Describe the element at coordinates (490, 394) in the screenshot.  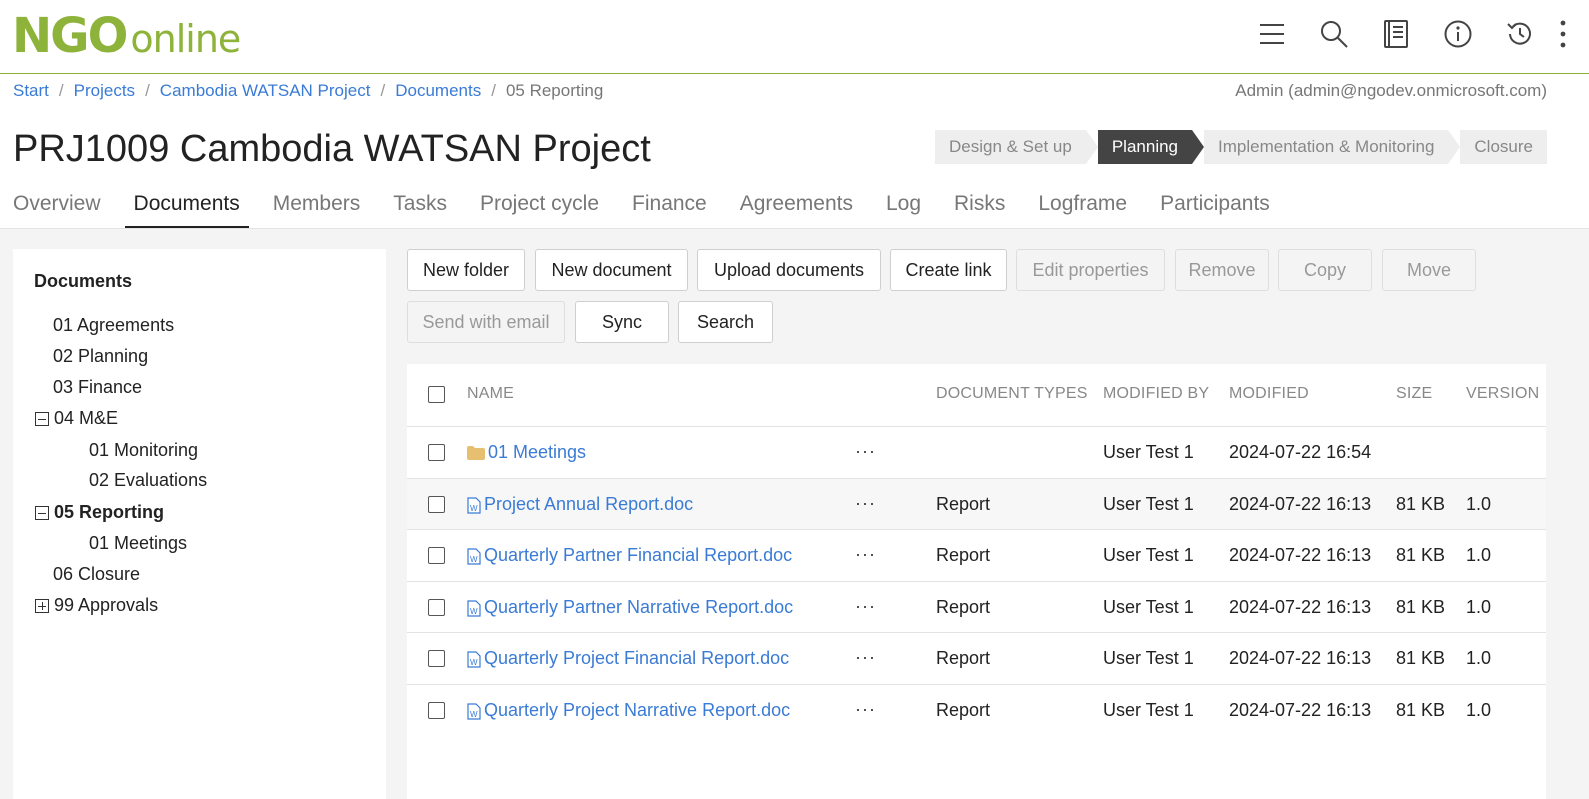
I see `column-header-name: NAME` at that location.